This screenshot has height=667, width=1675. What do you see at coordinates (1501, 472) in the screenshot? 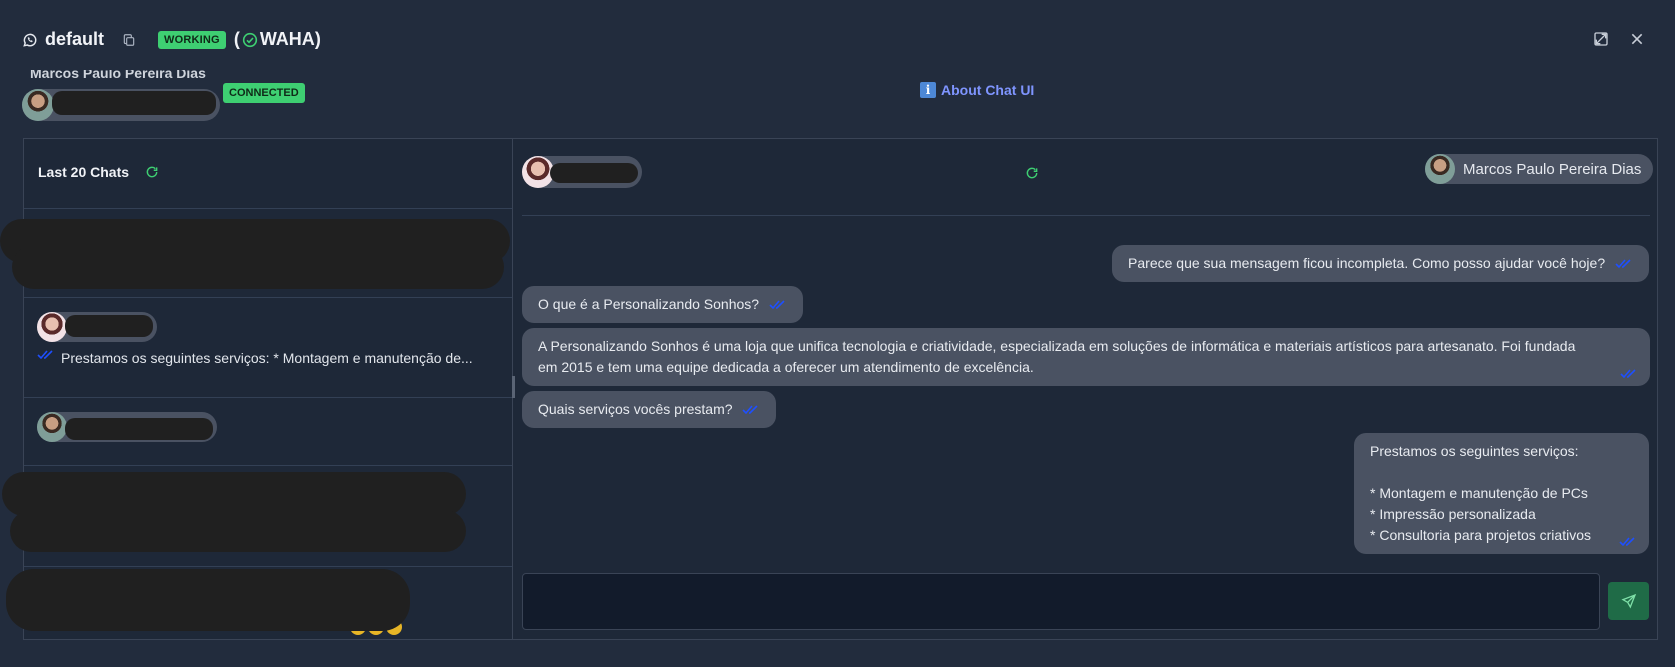
I see `message-line` at bounding box center [1501, 472].